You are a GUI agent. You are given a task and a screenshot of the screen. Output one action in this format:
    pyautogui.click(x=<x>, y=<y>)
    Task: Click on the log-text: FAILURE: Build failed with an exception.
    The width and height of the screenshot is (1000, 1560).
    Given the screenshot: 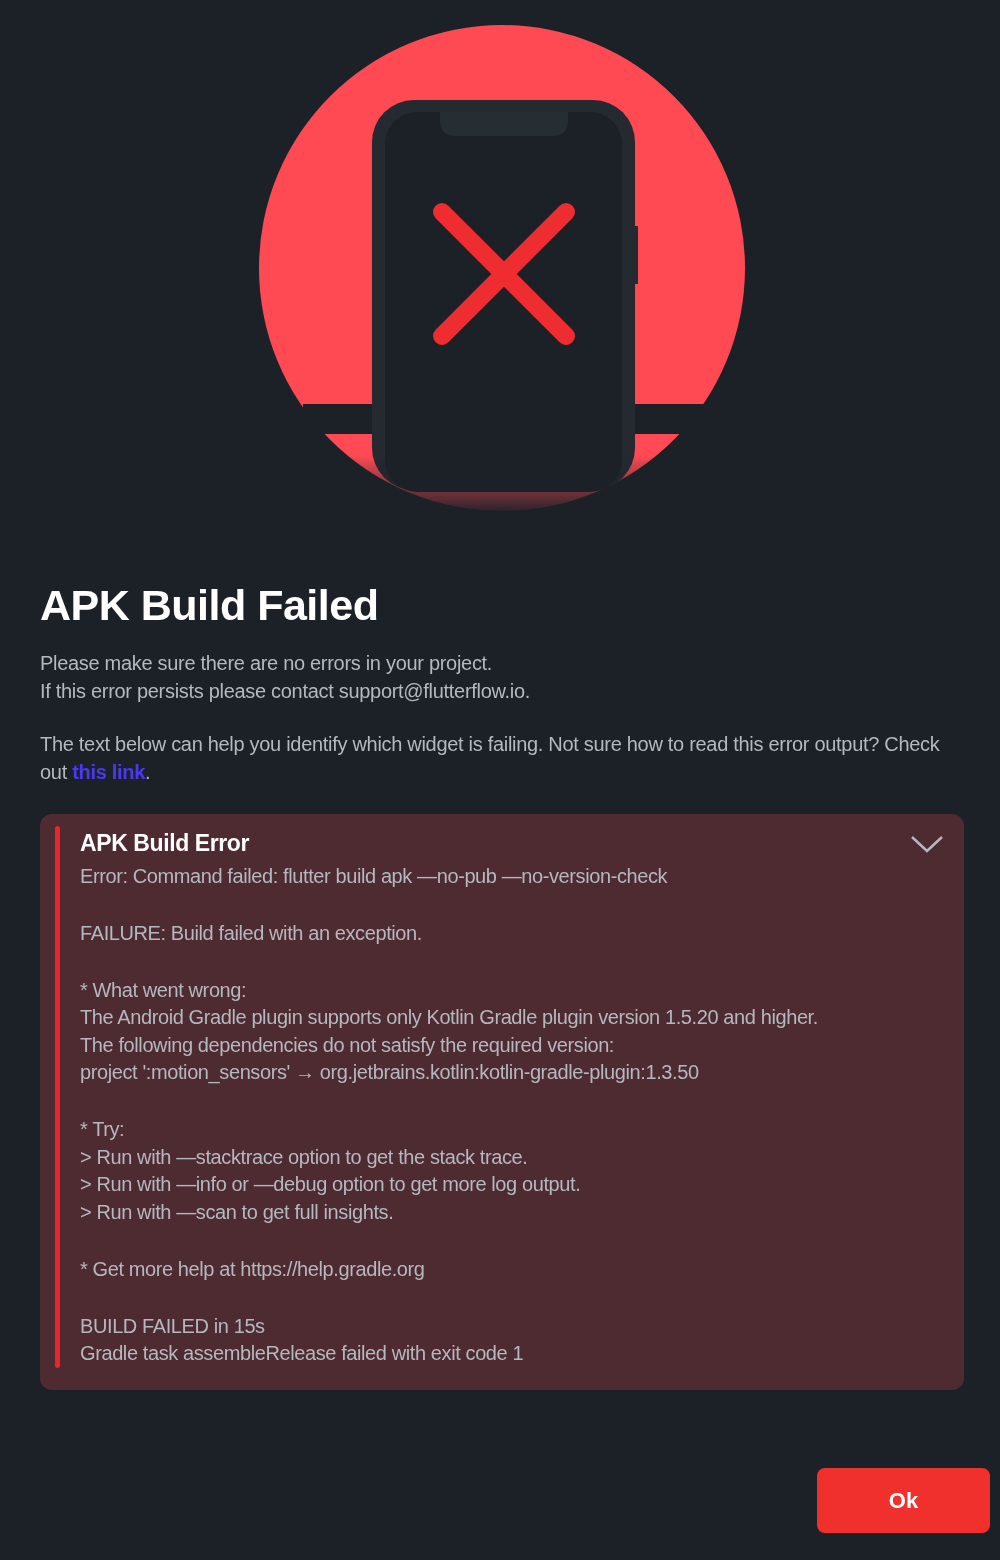 What is the action you would take?
    pyautogui.click(x=251, y=933)
    